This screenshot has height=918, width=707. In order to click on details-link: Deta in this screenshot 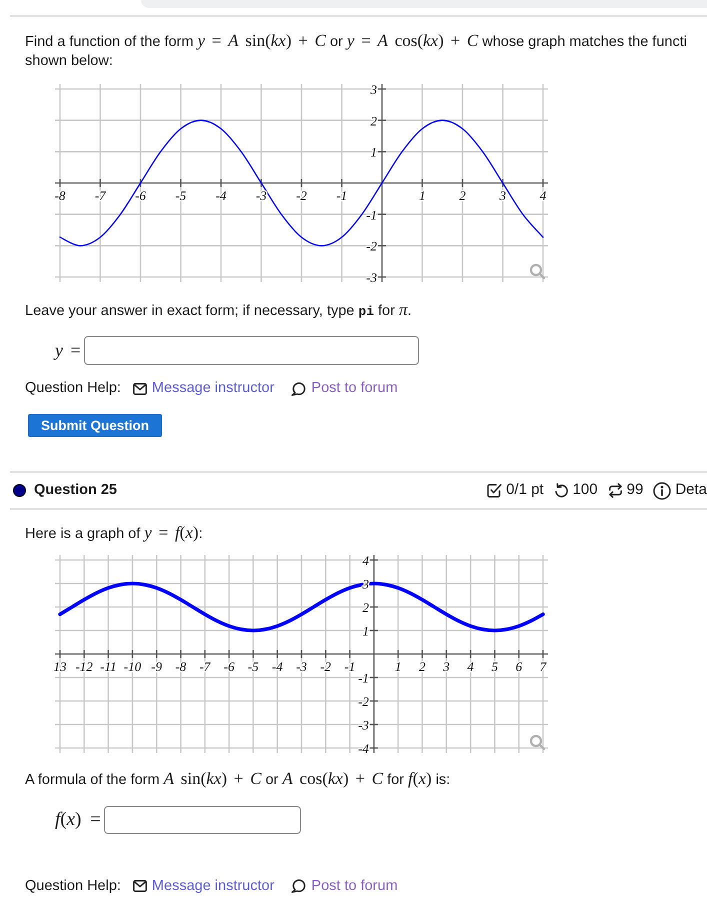, I will do `click(691, 490)`.